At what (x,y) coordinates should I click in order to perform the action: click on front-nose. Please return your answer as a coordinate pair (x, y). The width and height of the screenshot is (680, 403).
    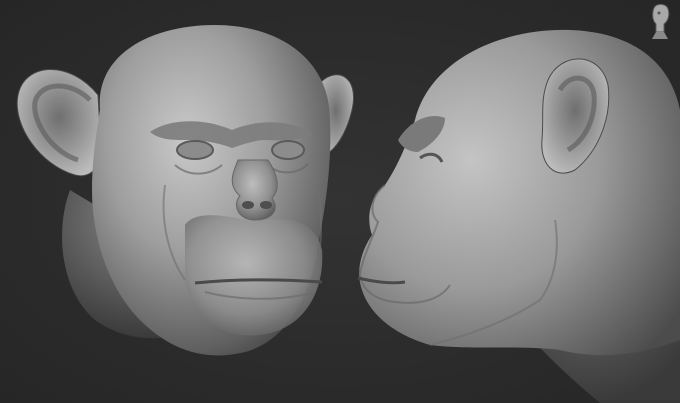
    Looking at the image, I should click on (254, 190).